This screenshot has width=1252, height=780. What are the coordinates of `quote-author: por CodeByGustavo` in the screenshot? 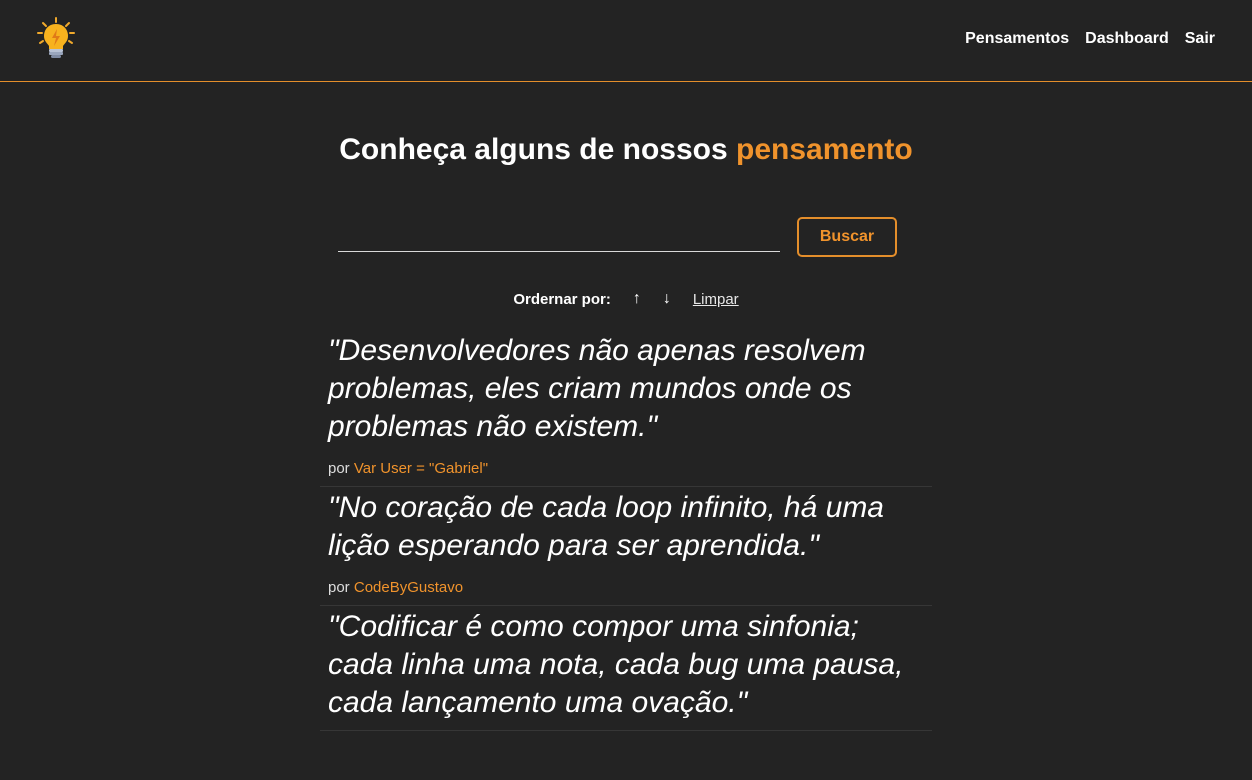 It's located at (626, 588).